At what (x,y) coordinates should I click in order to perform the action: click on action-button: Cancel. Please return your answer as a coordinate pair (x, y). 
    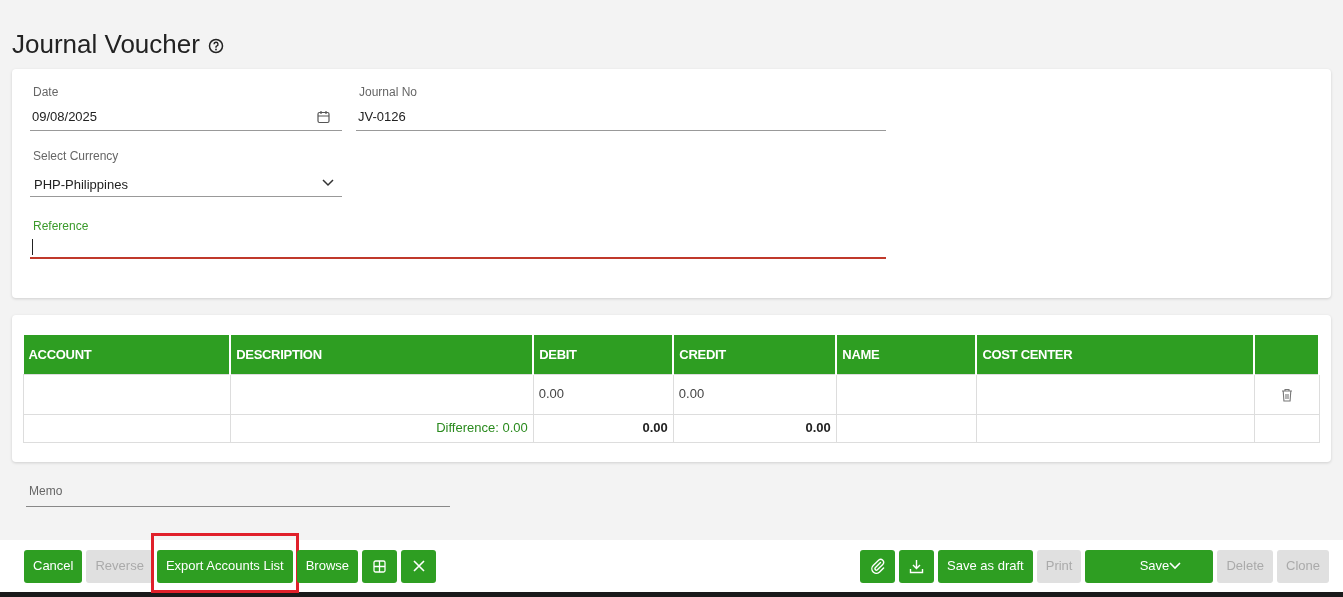
    Looking at the image, I should click on (53, 566).